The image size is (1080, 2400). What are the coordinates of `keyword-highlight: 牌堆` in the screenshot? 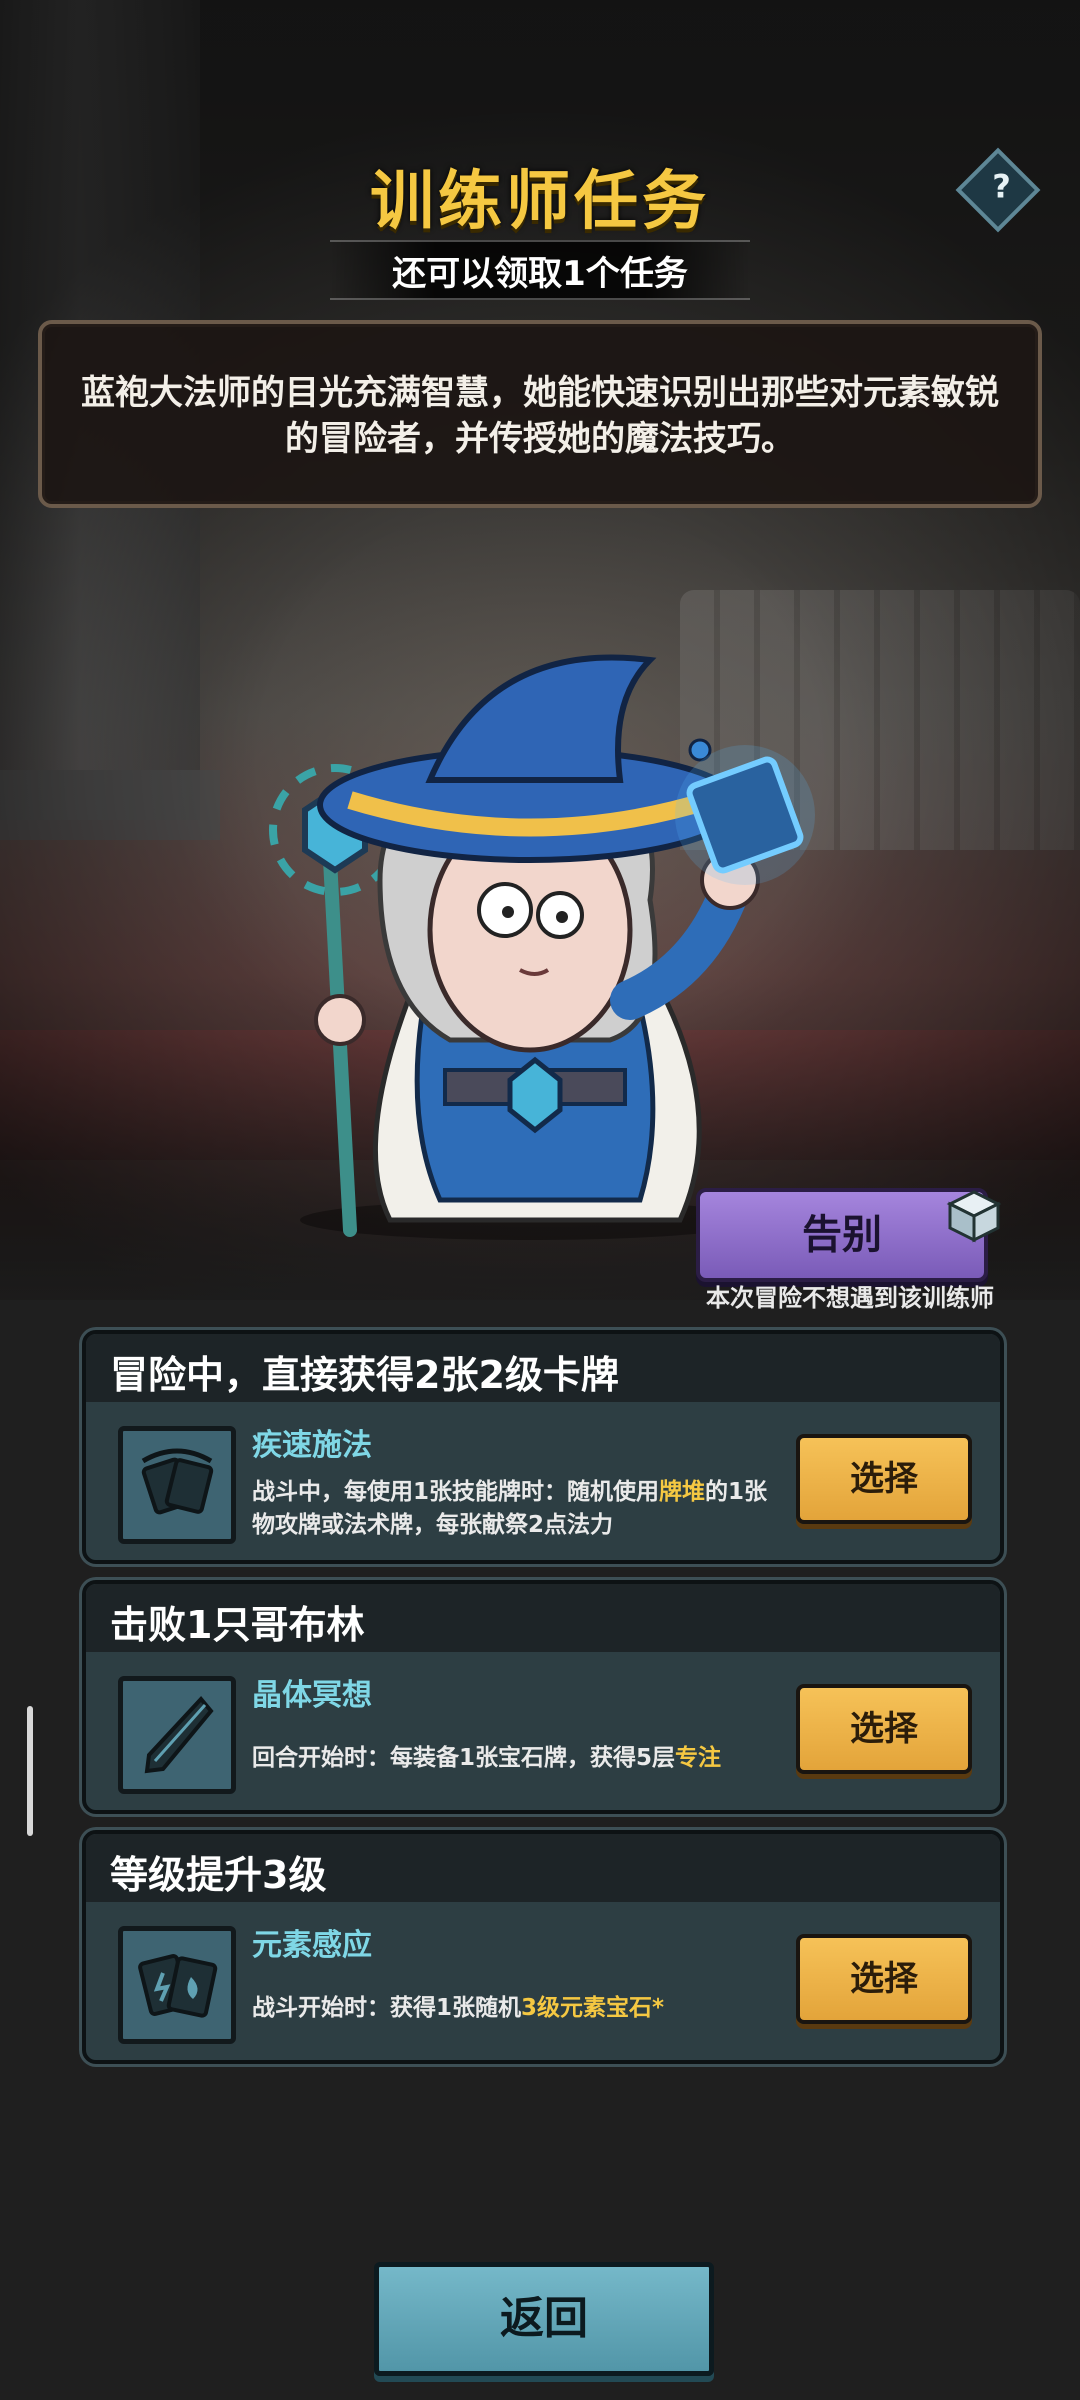 It's located at (682, 1492).